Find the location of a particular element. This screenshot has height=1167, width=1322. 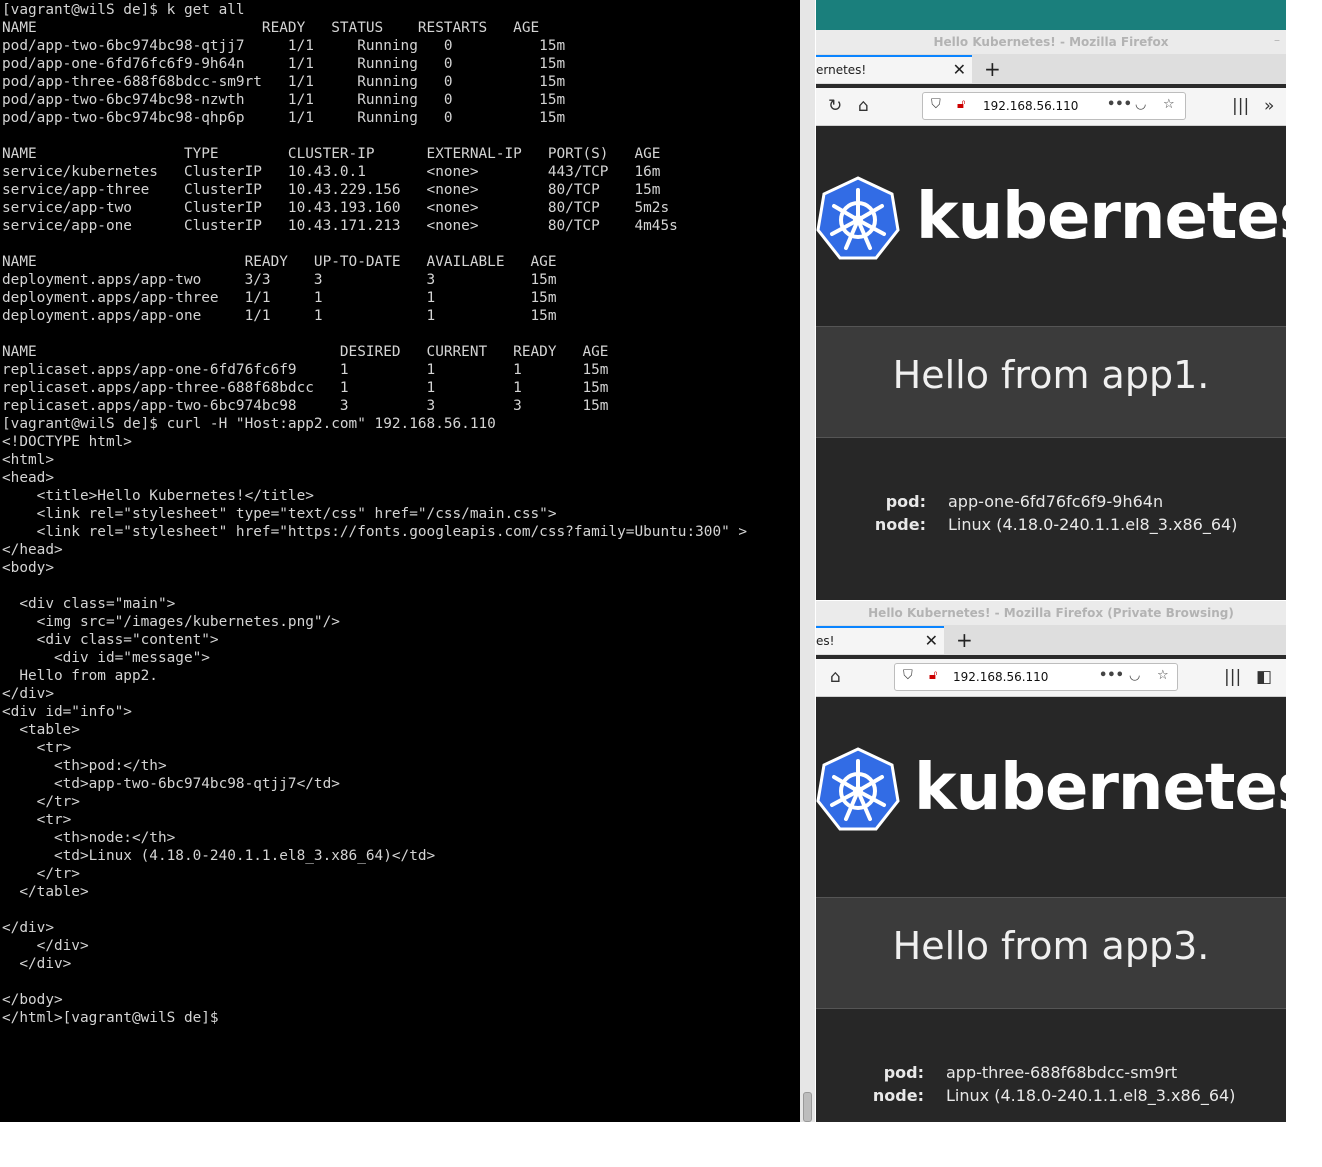

message-band: Hello from app1. is located at coordinates (1051, 382).